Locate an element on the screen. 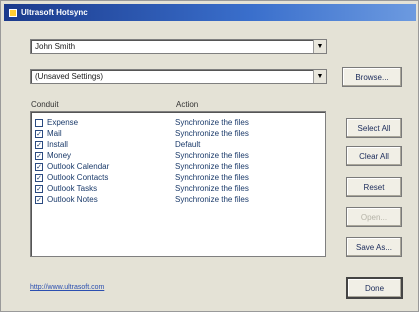 This screenshot has height=312, width=419. window-title: Ultrasoft Hotsync is located at coordinates (54, 12).